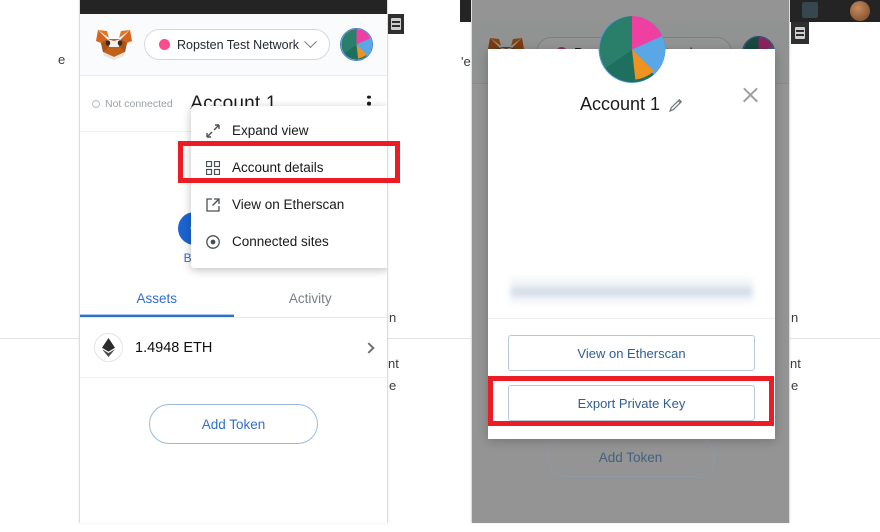  I want to click on modal-account-name-row: Account 1, so click(631, 104).